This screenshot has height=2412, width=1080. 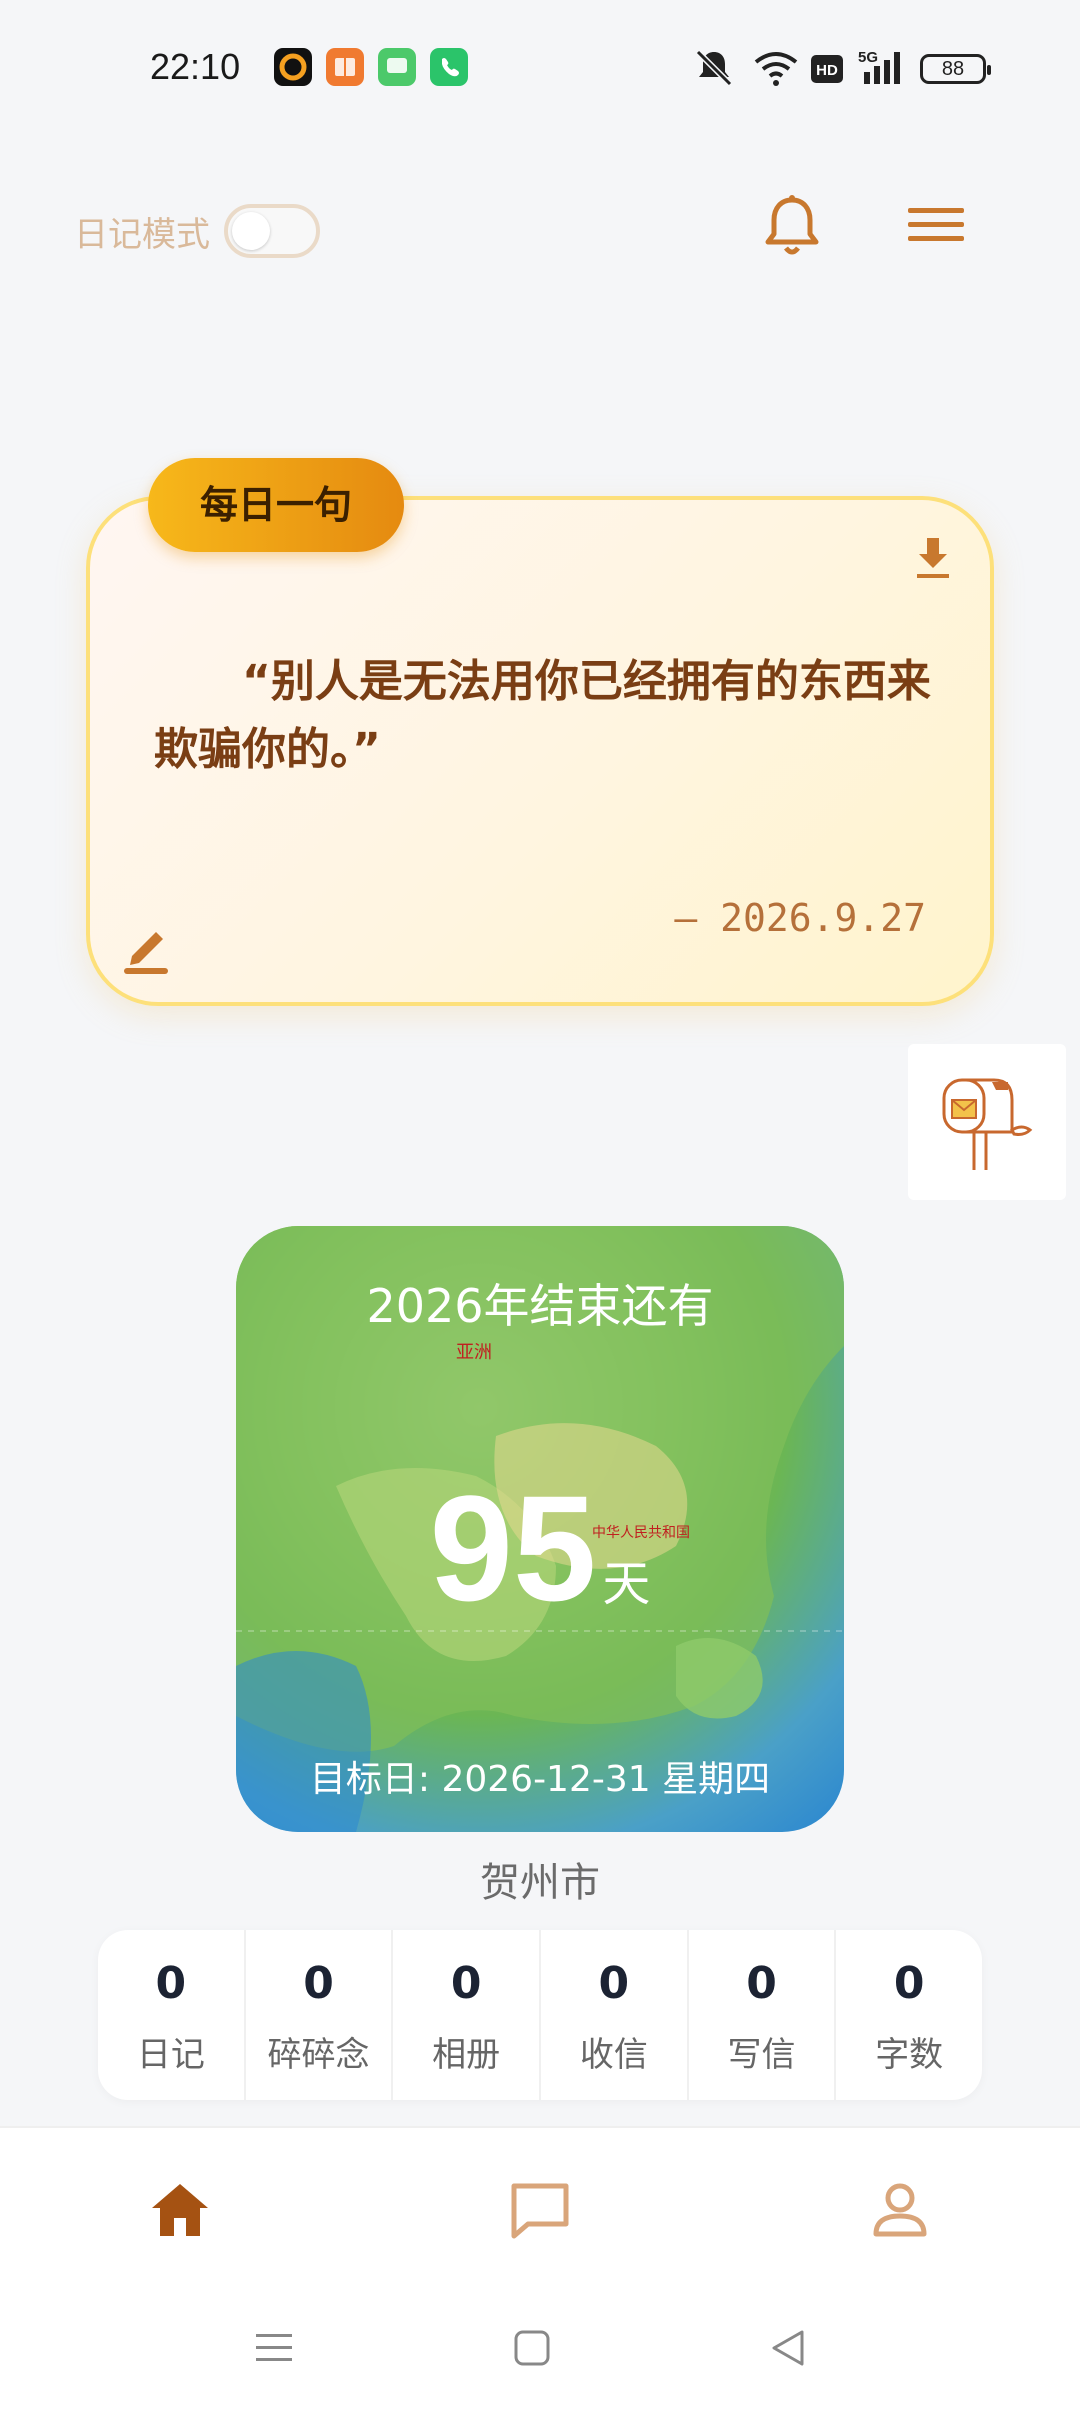 I want to click on download-icon, so click(x=933, y=558).